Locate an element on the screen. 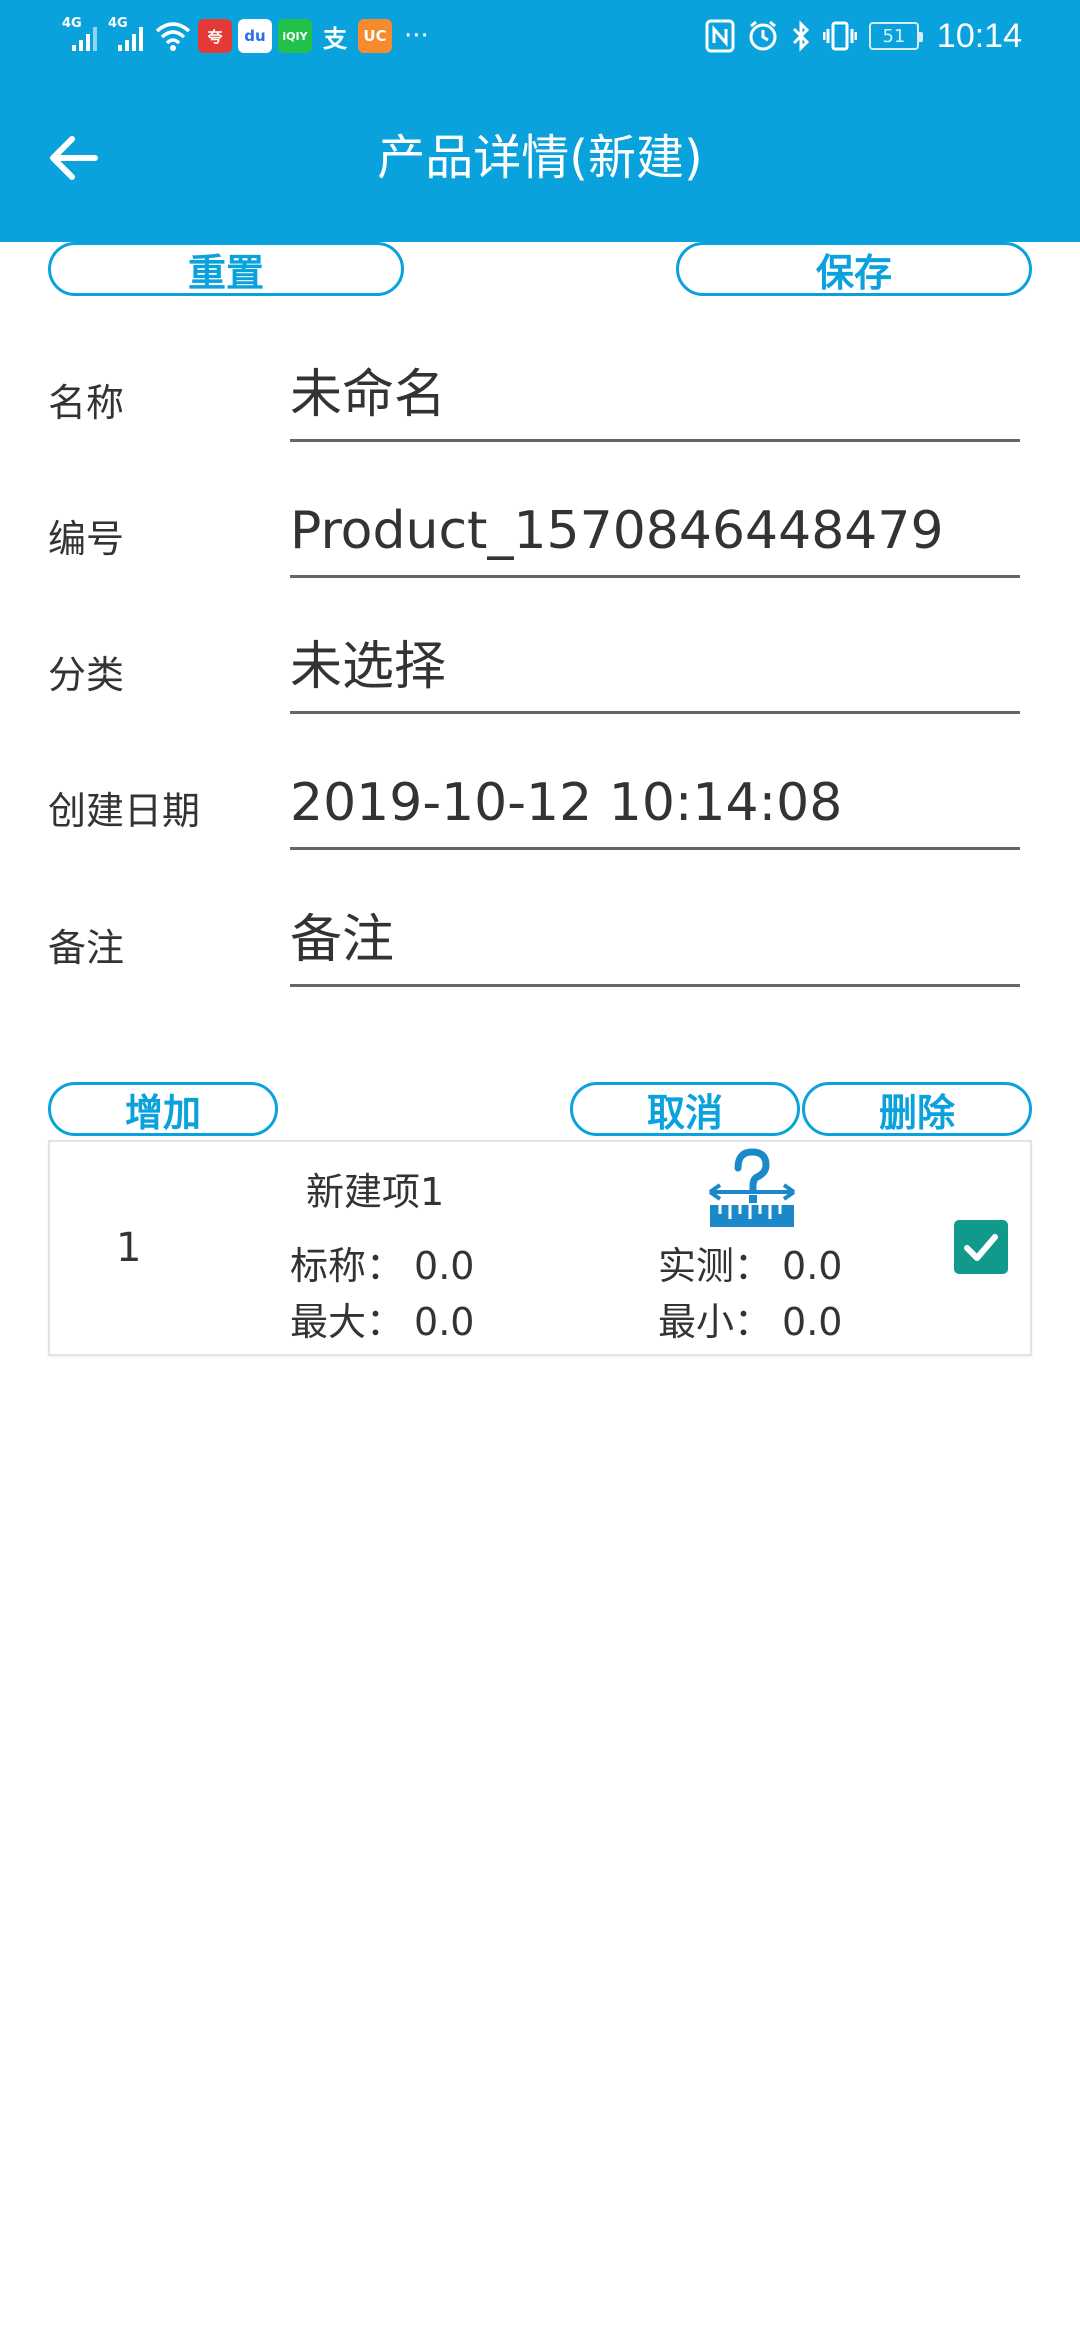 The height and width of the screenshot is (2340, 1080). uc-browser-icon: UC is located at coordinates (375, 36).